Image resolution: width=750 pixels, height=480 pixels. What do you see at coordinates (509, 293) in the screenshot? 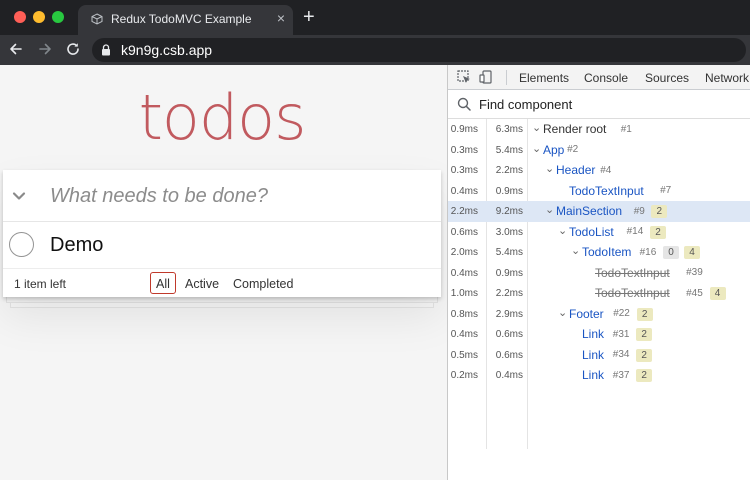
I see `total-render-time: 2.2ms` at bounding box center [509, 293].